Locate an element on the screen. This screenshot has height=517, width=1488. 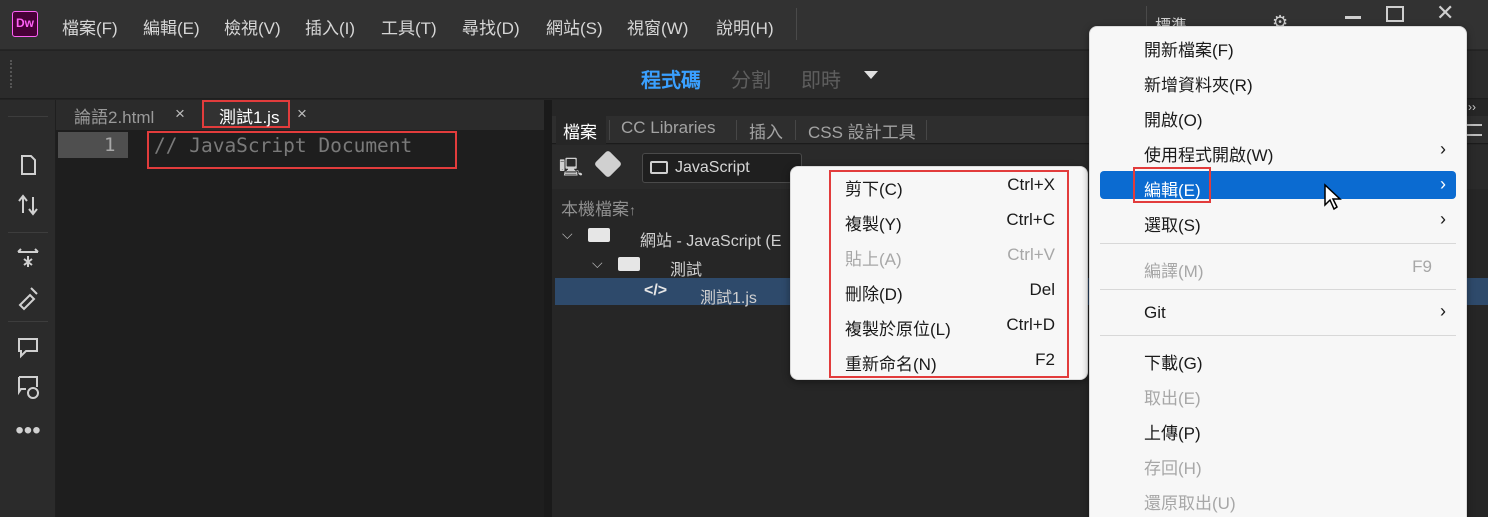
submenu-item-shortcut: Ctrl+X is located at coordinates (1031, 184).